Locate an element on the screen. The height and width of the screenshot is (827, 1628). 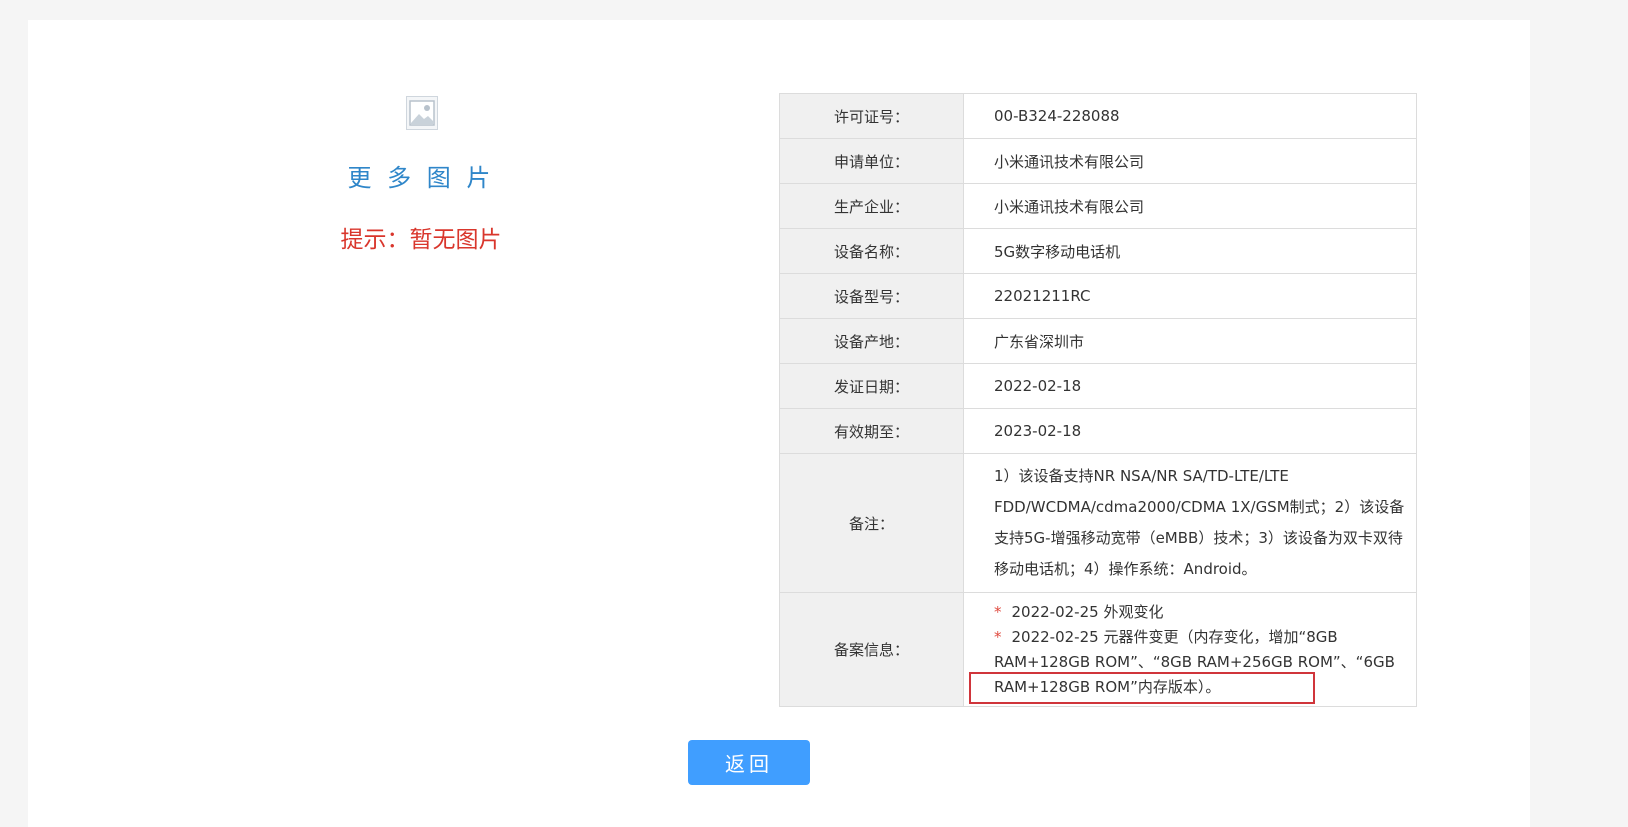
license-number: 00-B324-228088 is located at coordinates (1190, 116).